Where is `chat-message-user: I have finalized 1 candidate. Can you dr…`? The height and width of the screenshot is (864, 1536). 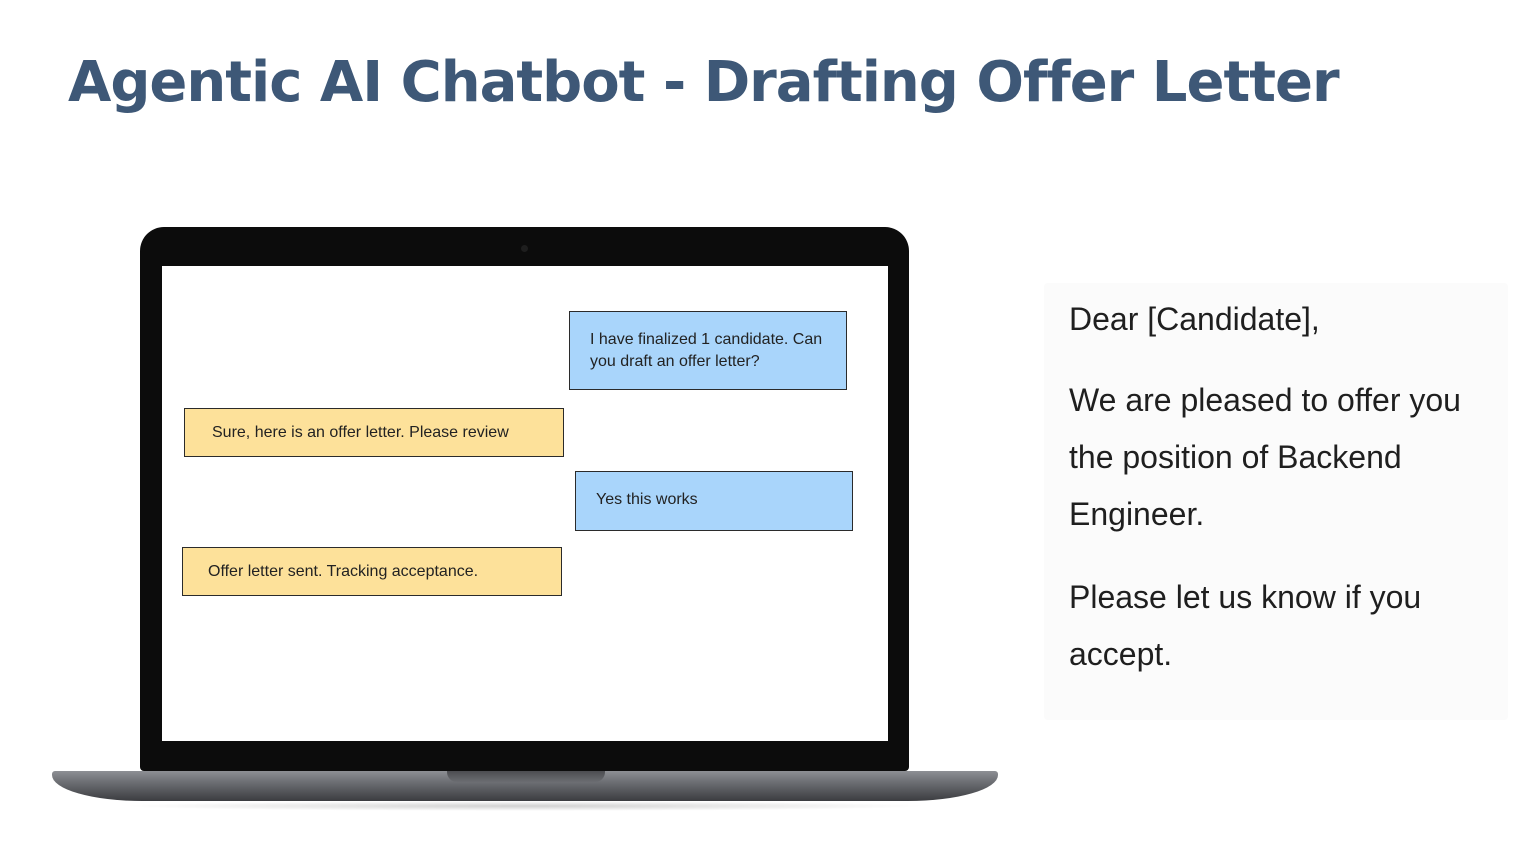
chat-message-user: I have finalized 1 candidate. Can you dr… is located at coordinates (708, 350).